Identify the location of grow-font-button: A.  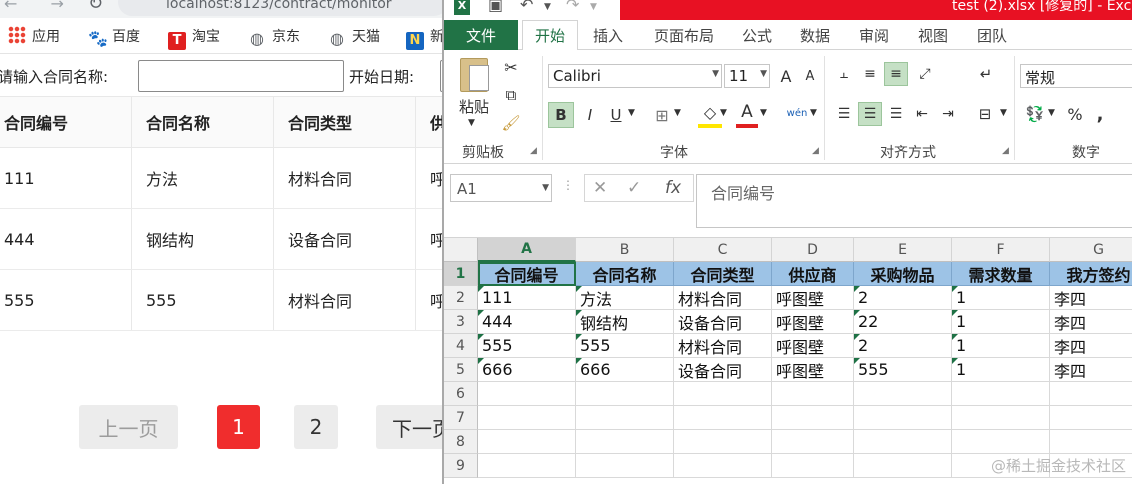
(786, 76).